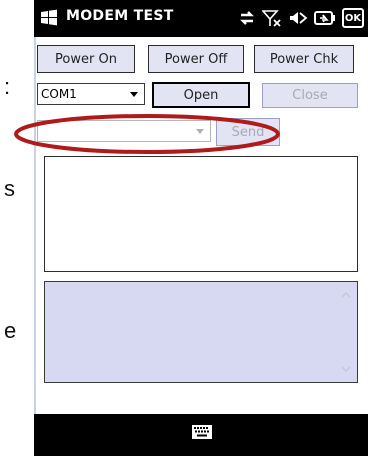 The height and width of the screenshot is (456, 368). What do you see at coordinates (201, 18) in the screenshot?
I see `title-bar: MODEM TEST OK` at bounding box center [201, 18].